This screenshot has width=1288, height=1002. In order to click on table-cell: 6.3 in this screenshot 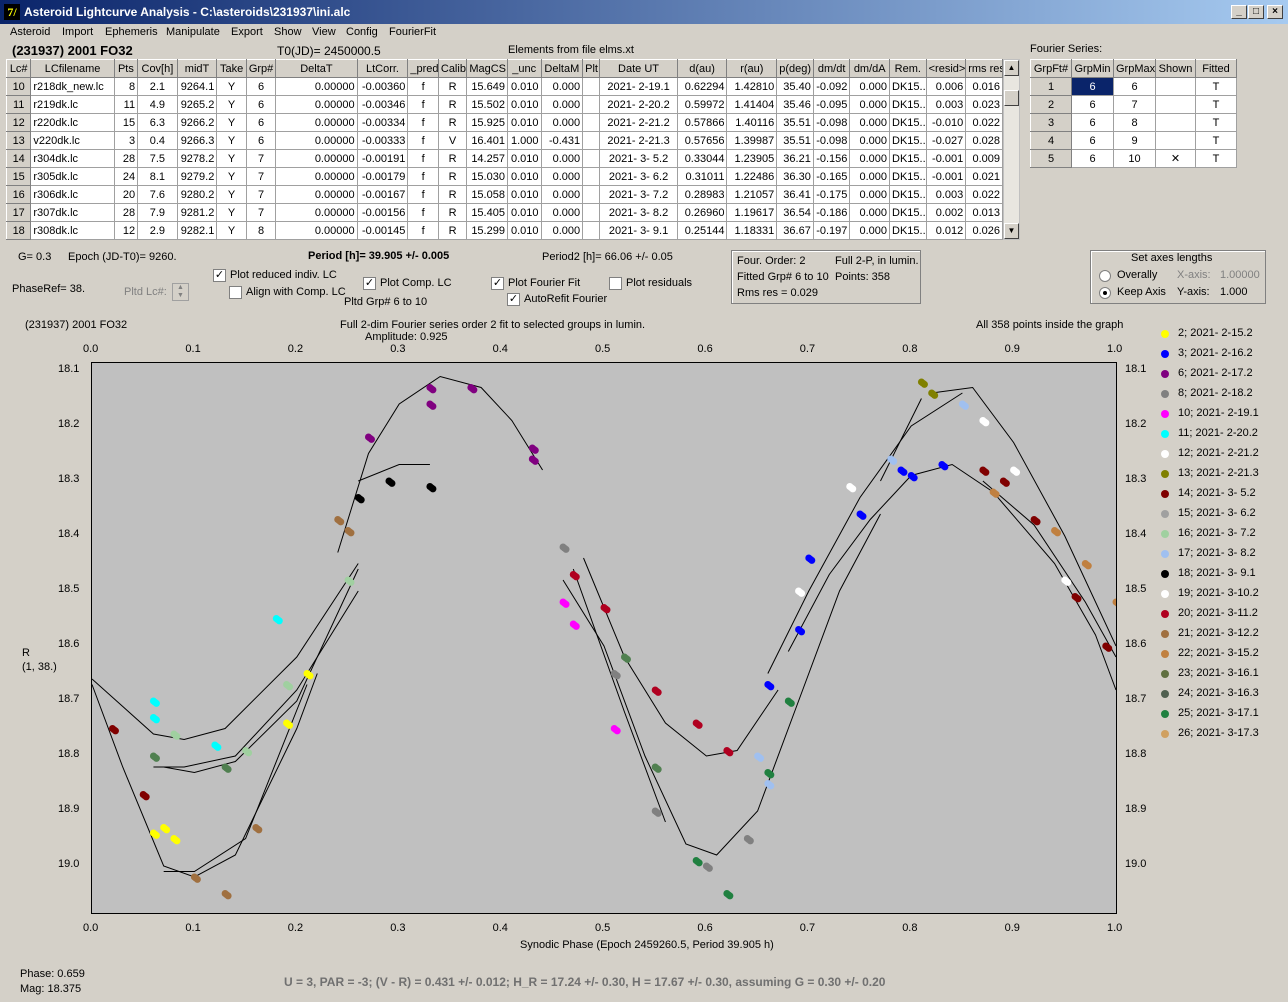, I will do `click(157, 122)`.